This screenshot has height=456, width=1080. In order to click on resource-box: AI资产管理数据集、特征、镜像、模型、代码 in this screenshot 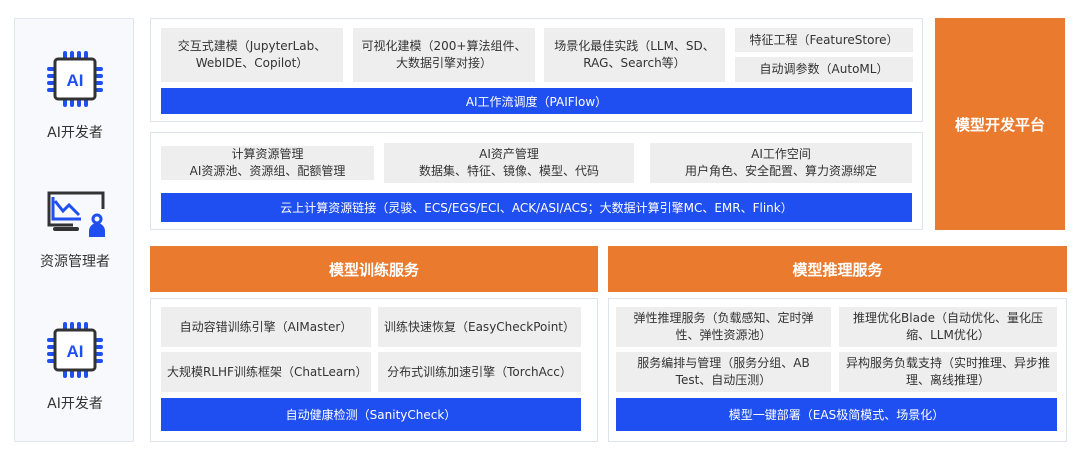, I will do `click(509, 163)`.